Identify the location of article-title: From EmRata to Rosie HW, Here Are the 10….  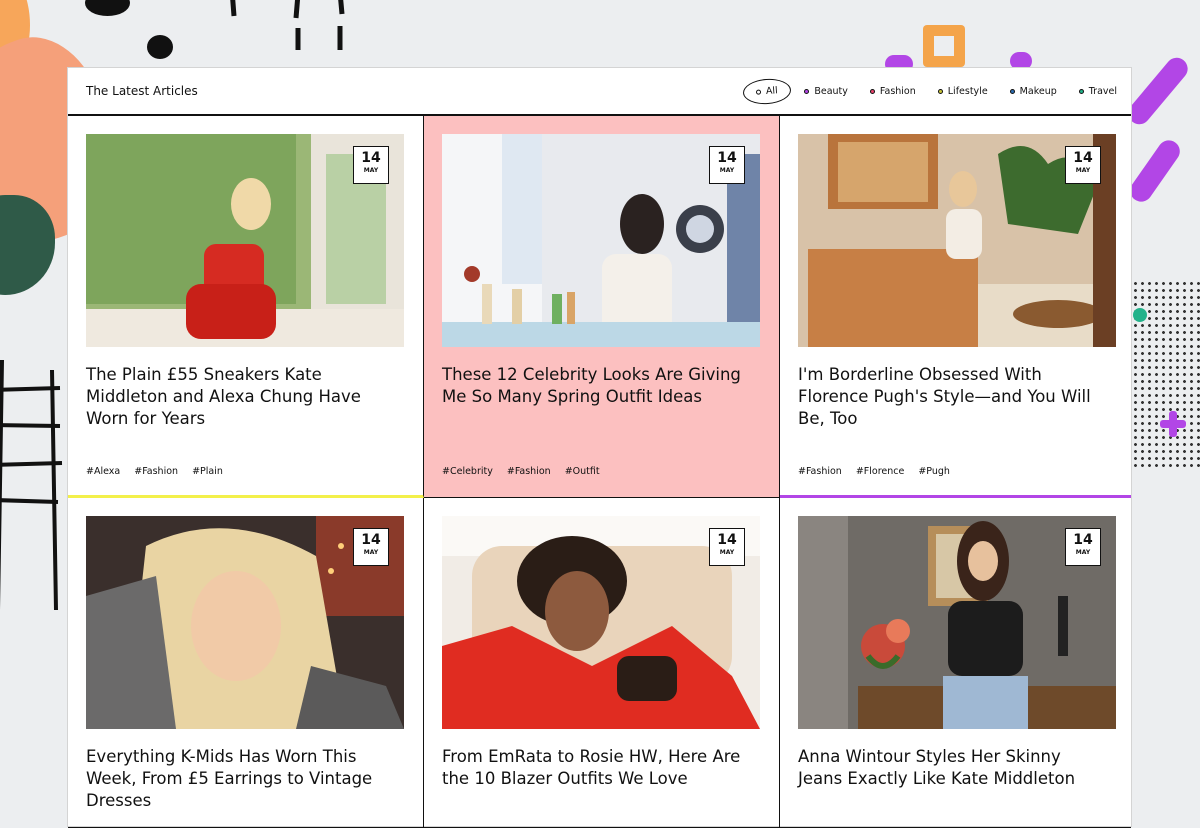
(601, 768).